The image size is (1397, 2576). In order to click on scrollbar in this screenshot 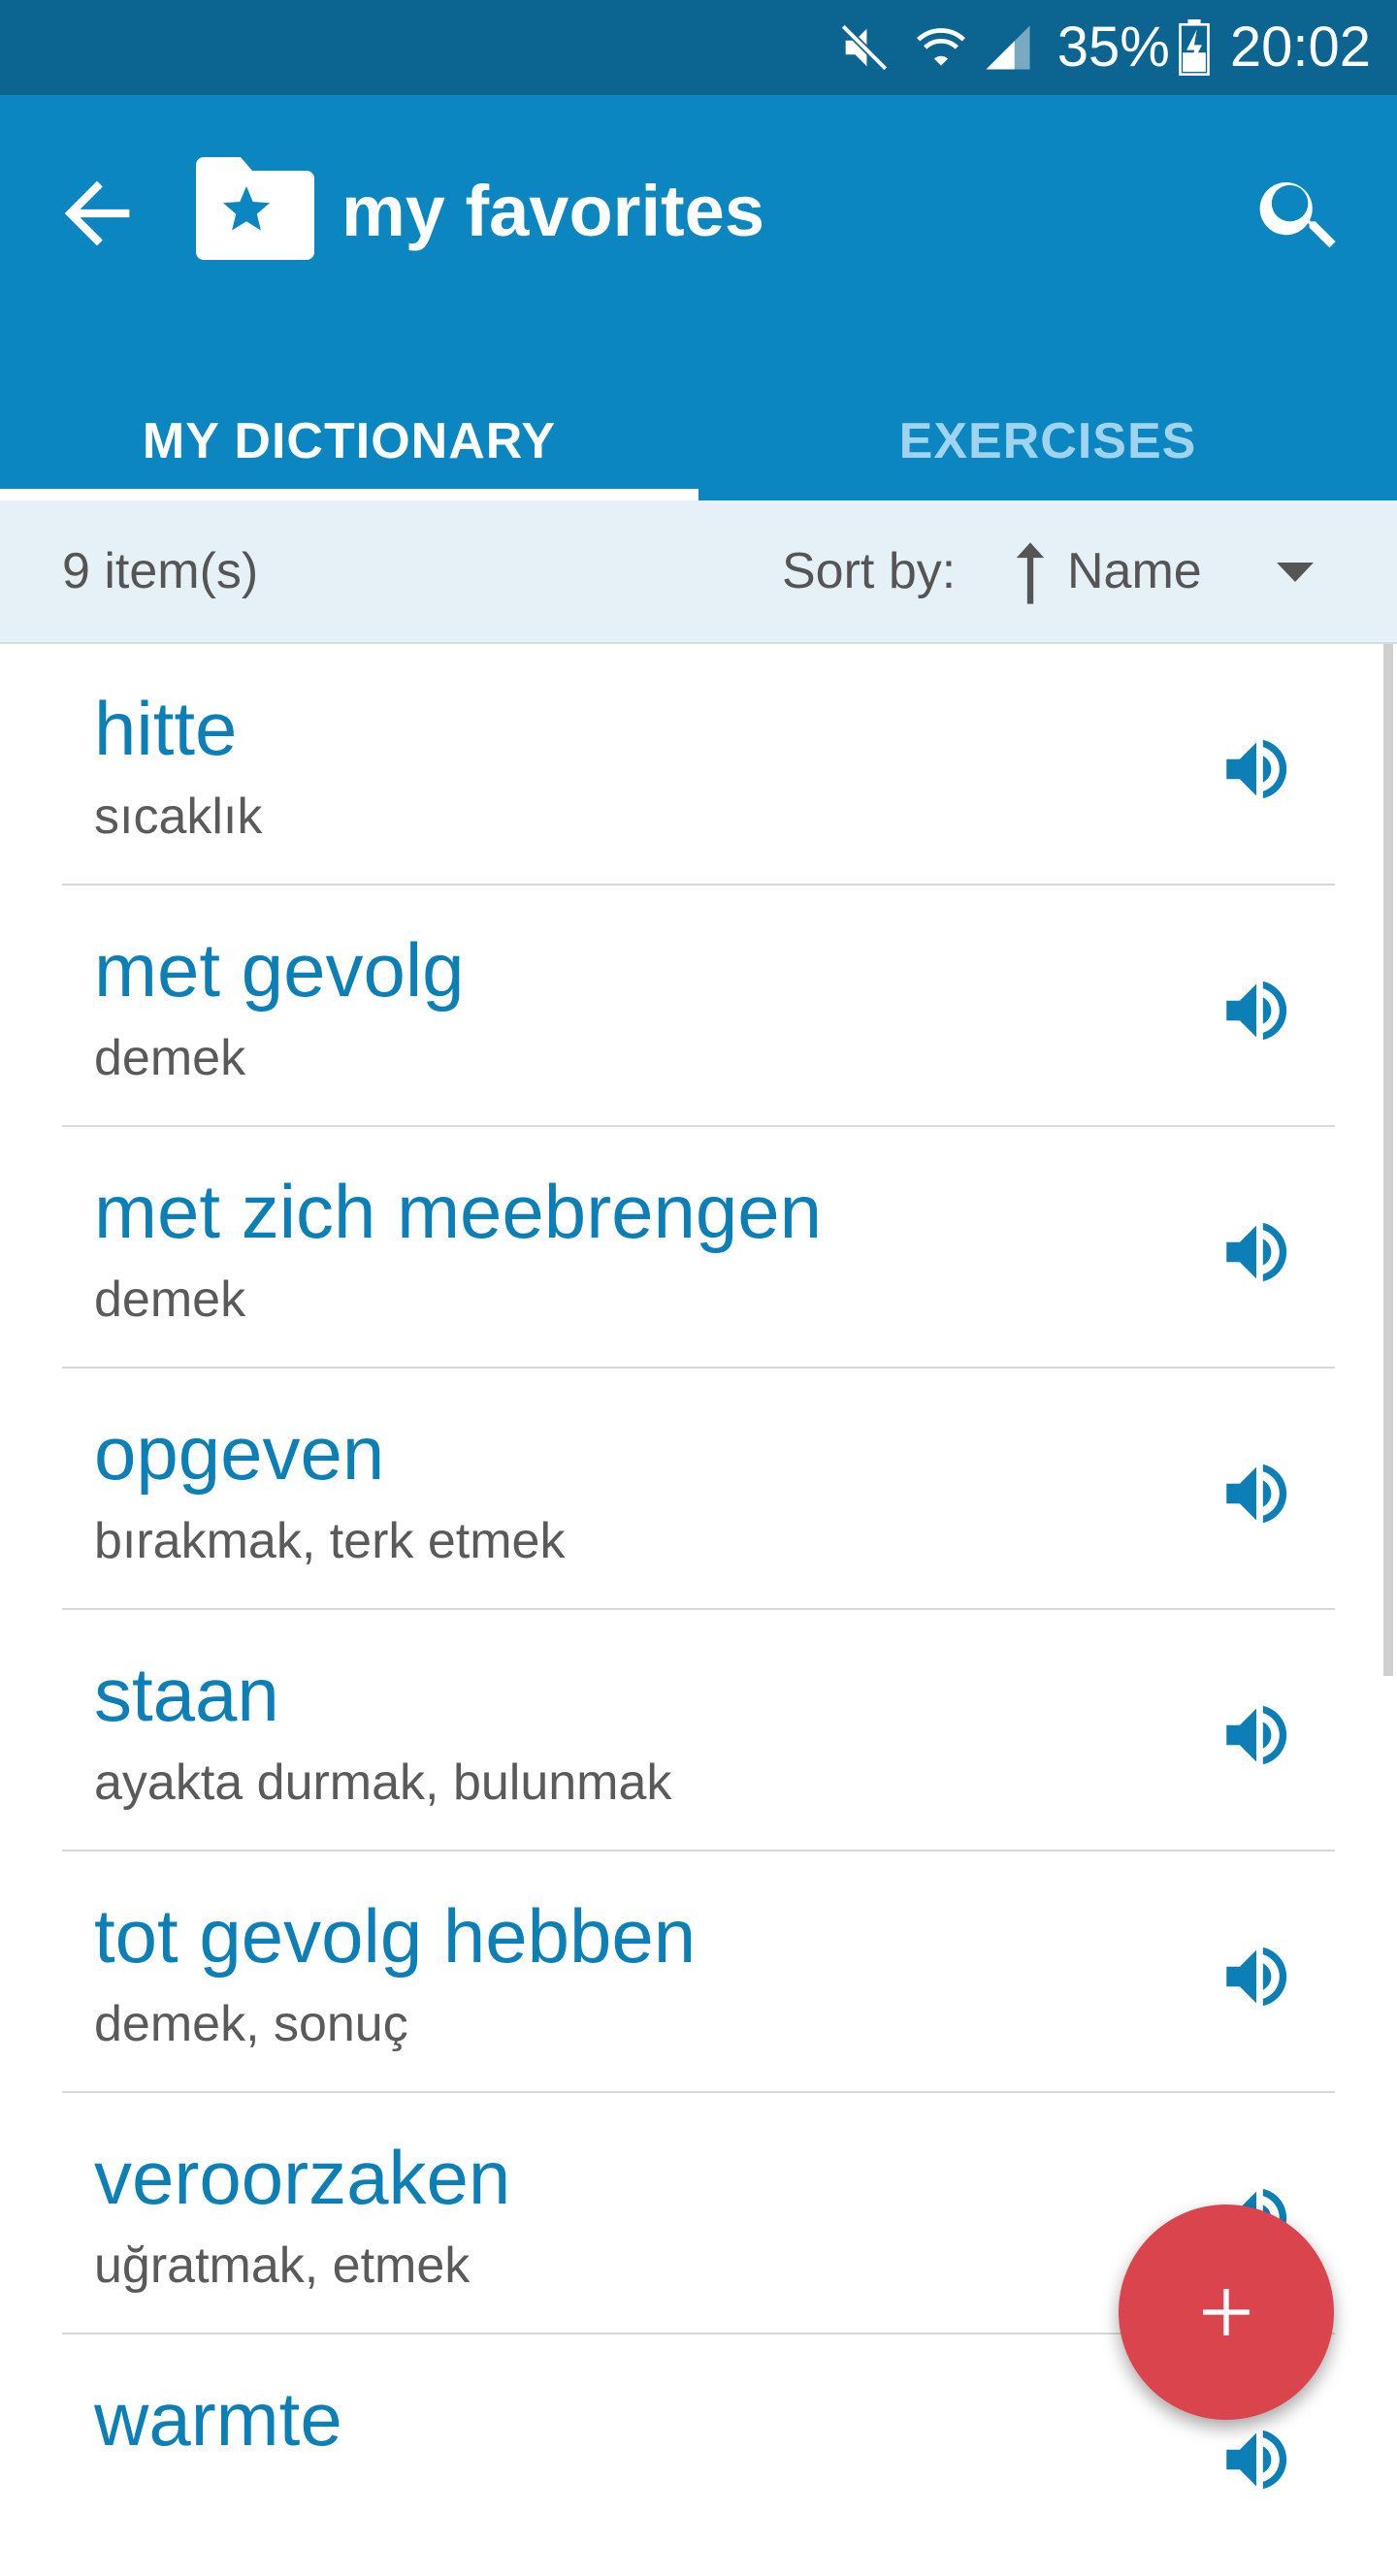, I will do `click(1388, 1160)`.